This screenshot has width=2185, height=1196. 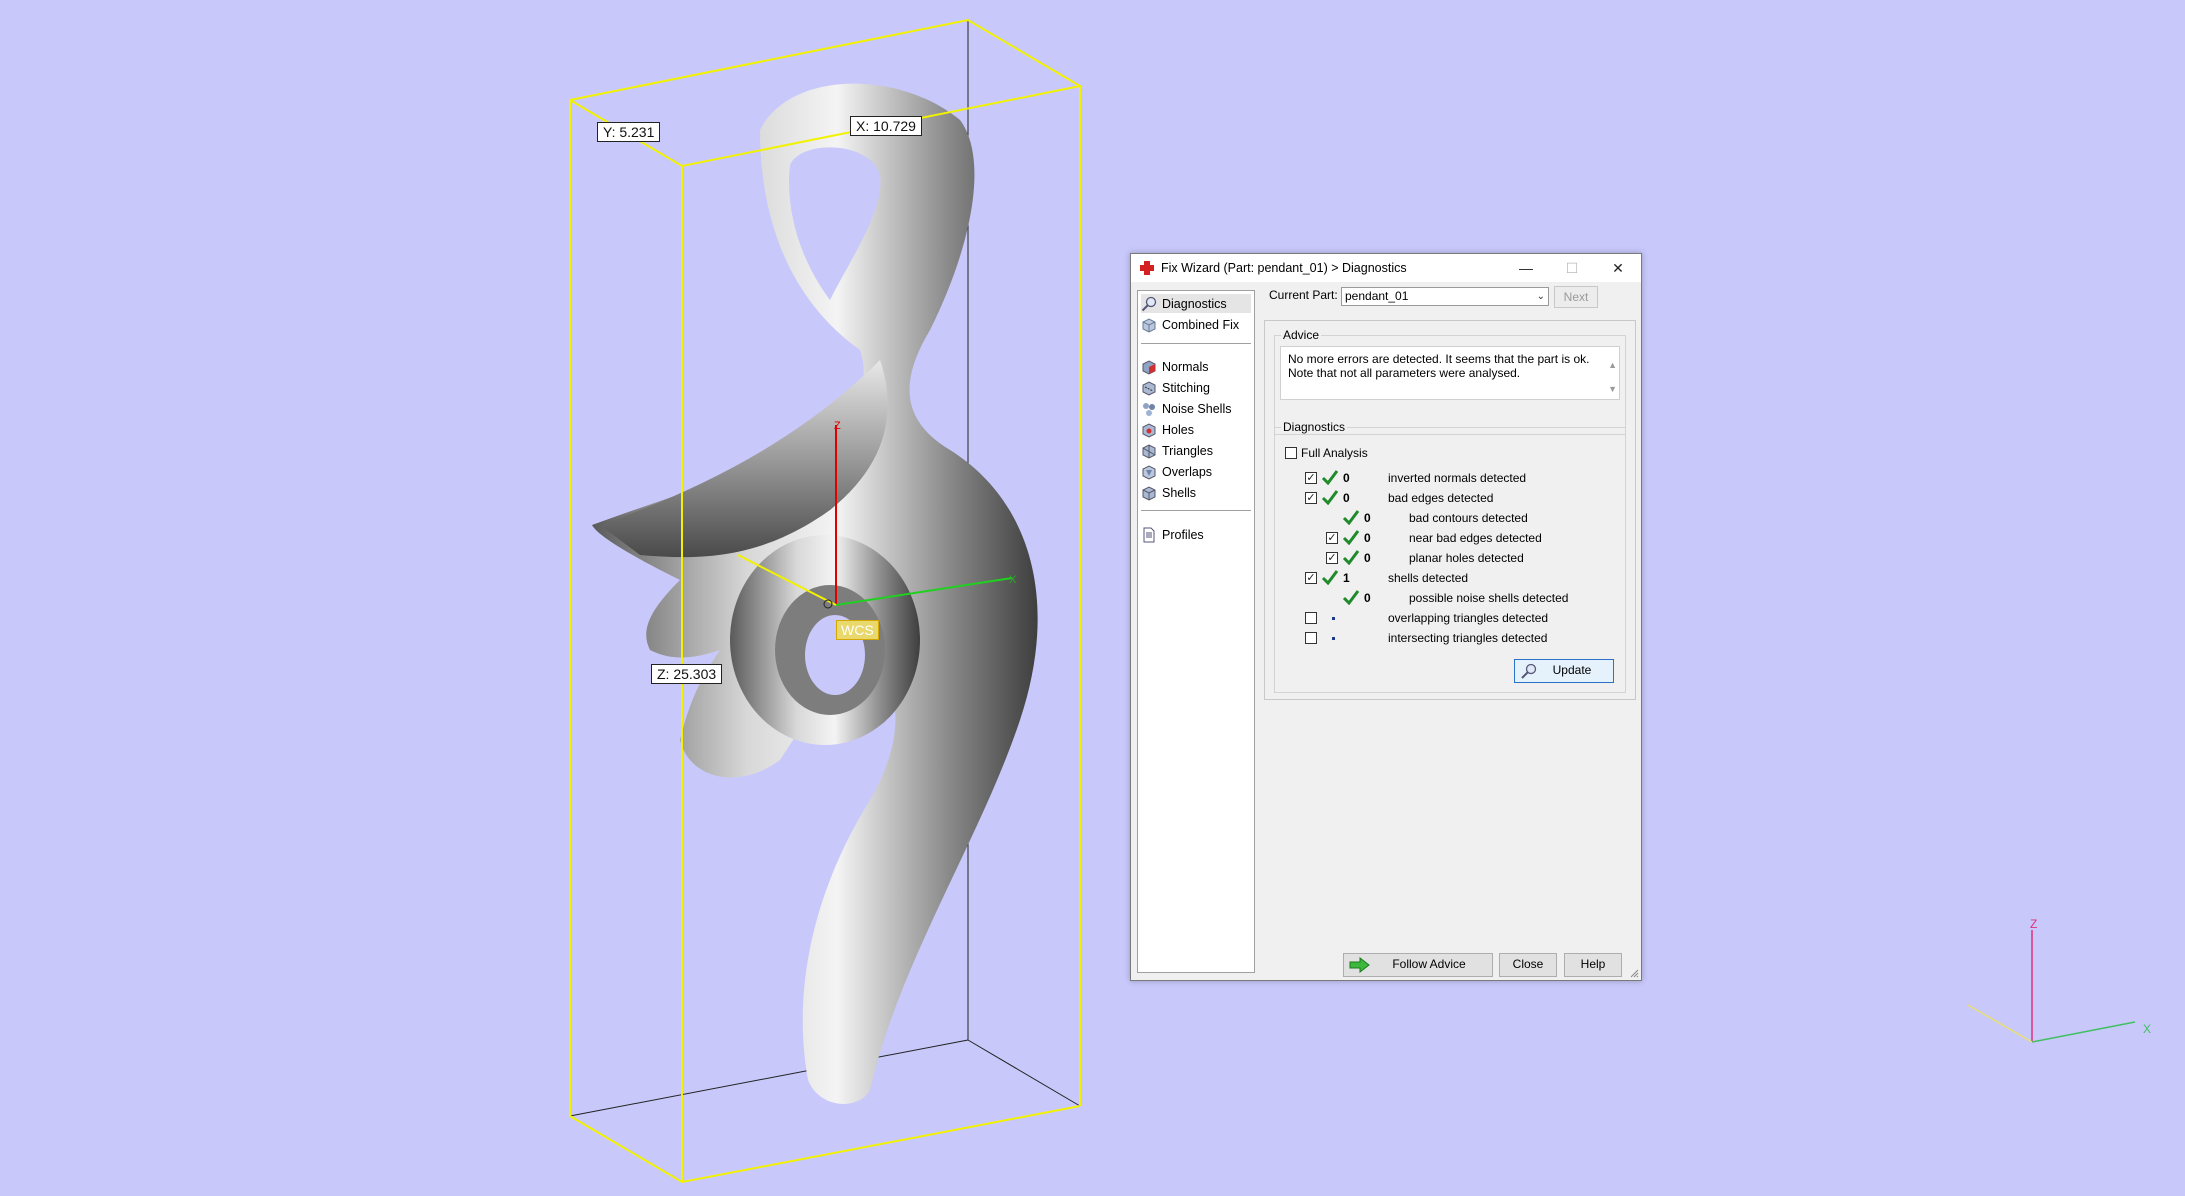 I want to click on close-window-button: ✕, so click(x=1618, y=268).